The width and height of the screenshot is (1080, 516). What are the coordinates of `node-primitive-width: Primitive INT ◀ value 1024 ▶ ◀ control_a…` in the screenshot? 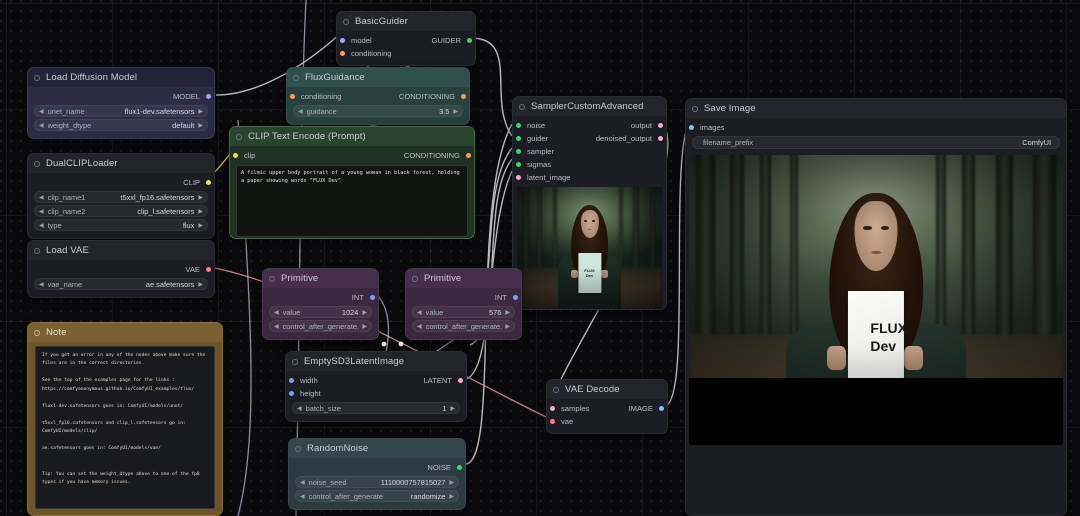 It's located at (320, 304).